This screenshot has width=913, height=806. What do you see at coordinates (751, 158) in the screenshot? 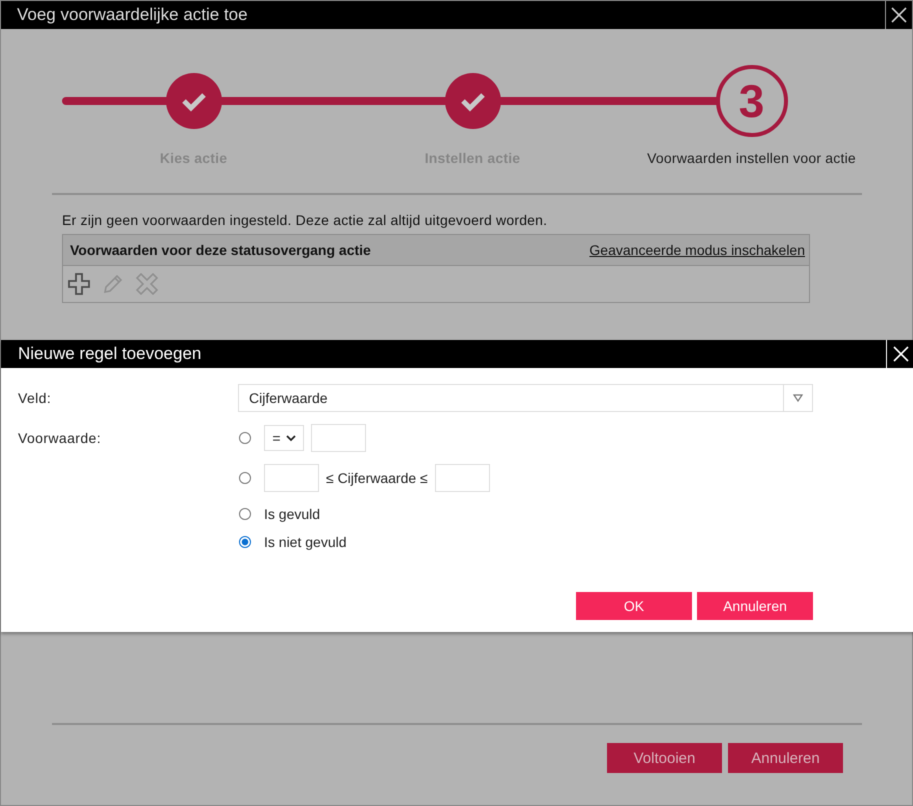
I see `step-label: Voorwaarden instellen voor actie` at bounding box center [751, 158].